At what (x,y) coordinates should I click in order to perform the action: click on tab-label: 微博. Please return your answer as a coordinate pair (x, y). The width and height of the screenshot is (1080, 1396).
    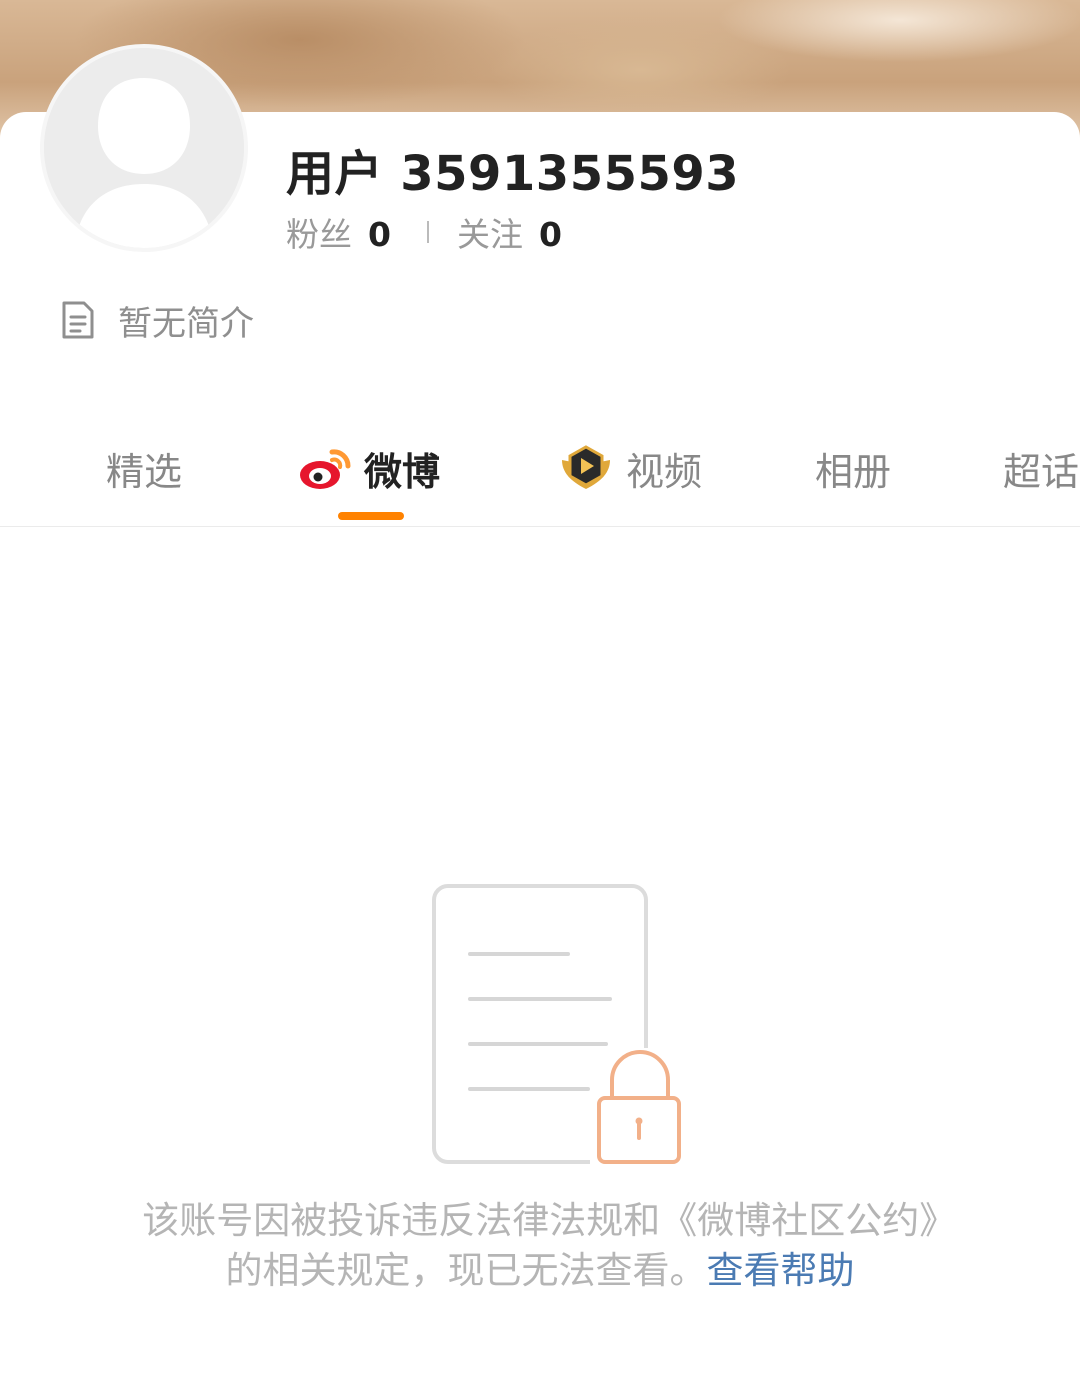
    Looking at the image, I should click on (402, 471).